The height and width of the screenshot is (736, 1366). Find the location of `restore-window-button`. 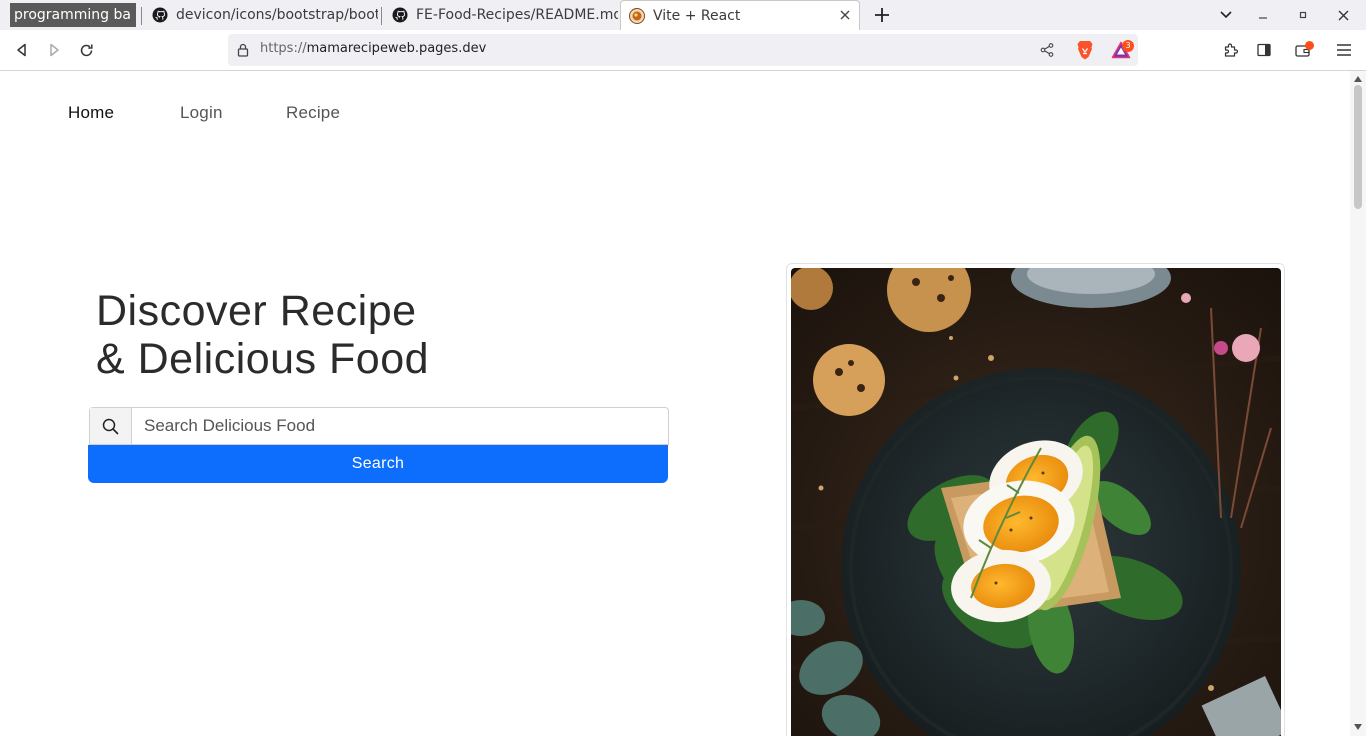

restore-window-button is located at coordinates (1303, 15).